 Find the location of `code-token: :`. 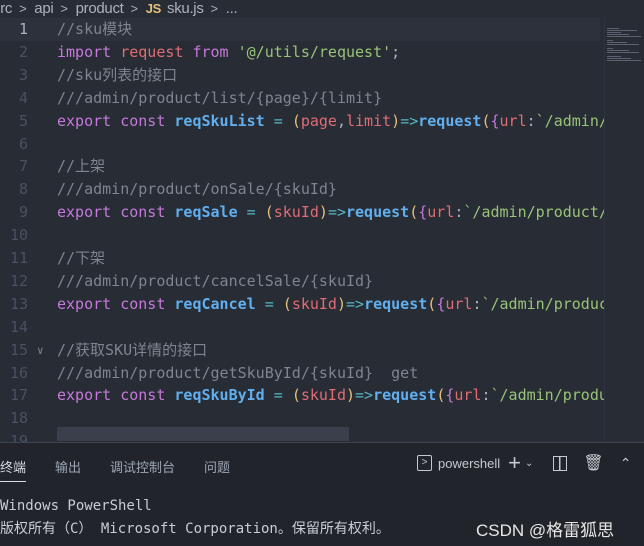

code-token: : is located at coordinates (485, 395).